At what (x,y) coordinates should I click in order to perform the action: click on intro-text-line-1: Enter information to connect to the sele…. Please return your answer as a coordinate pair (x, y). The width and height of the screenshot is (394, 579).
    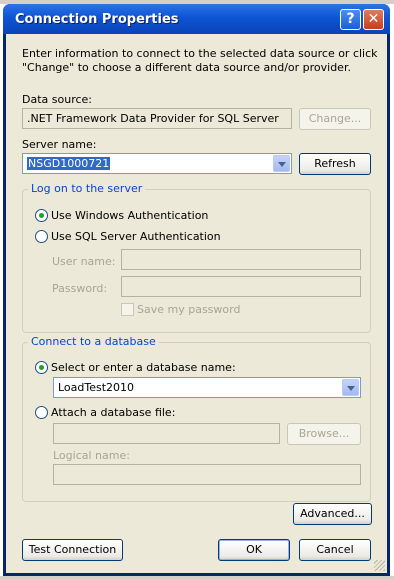
    Looking at the image, I should click on (200, 53).